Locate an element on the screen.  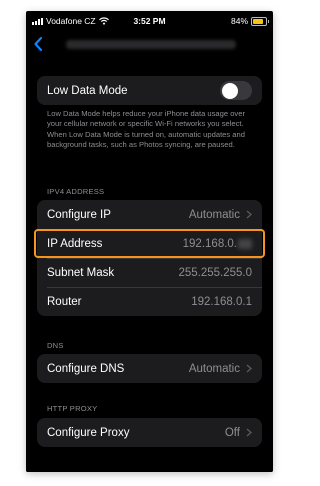
battery-percent: 84% is located at coordinates (239, 21).